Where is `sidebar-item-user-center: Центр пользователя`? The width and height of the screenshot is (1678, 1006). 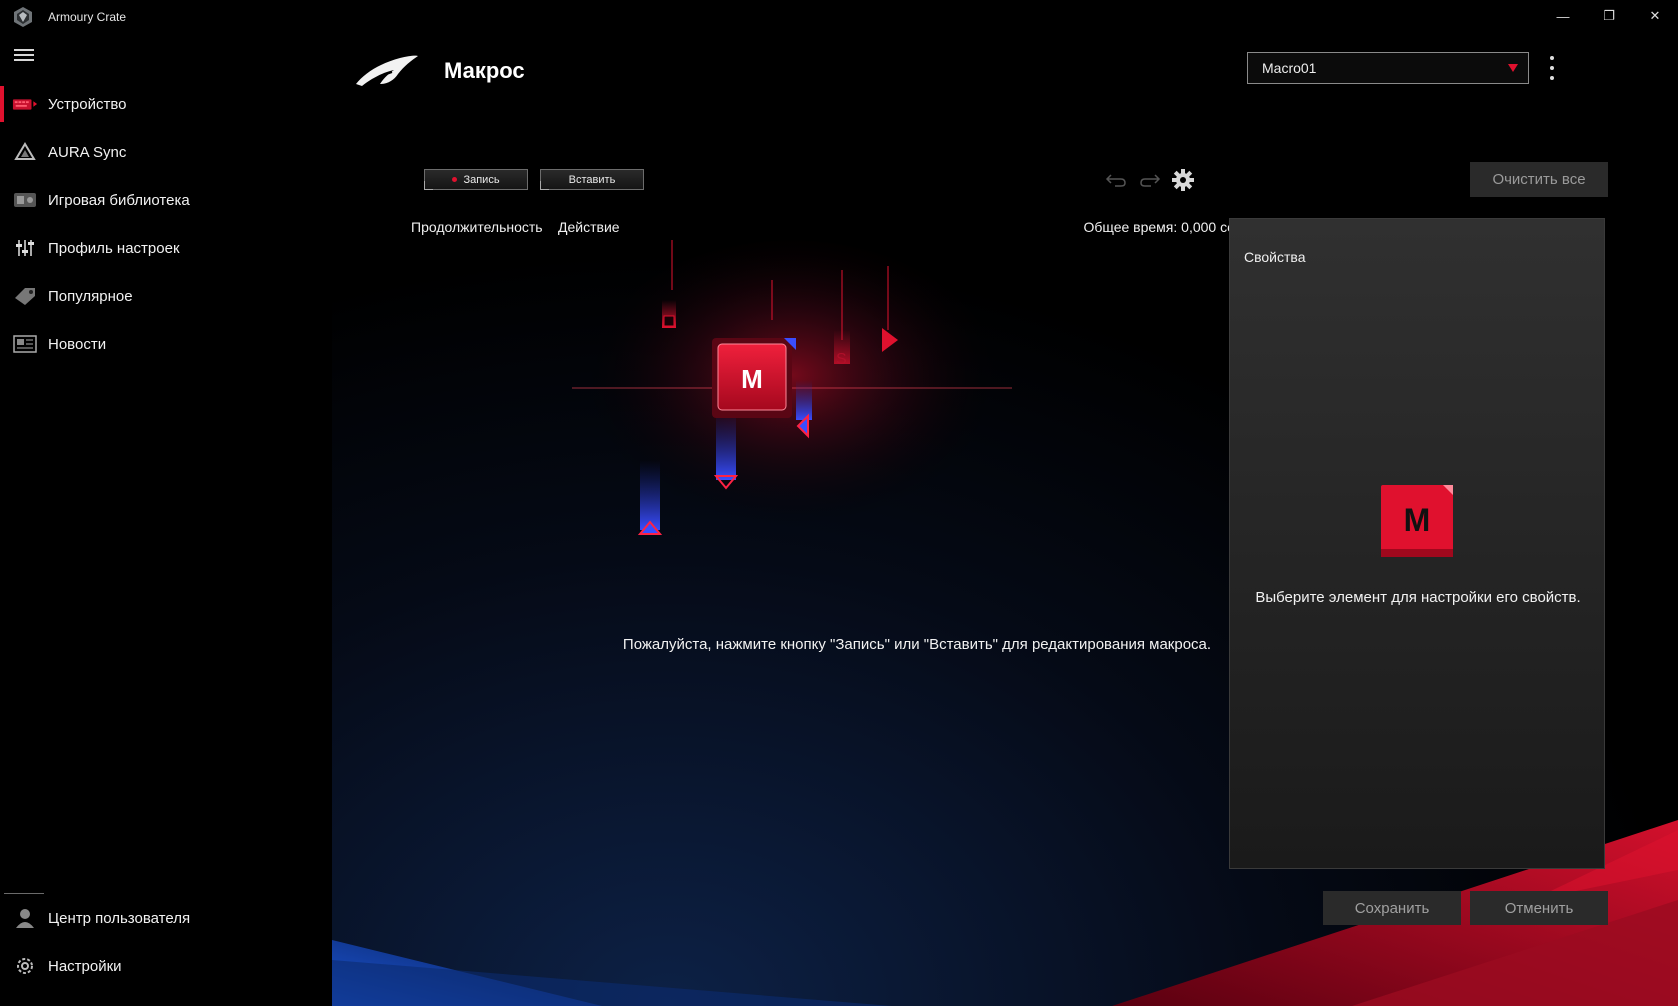
sidebar-item-user-center: Центр пользователя is located at coordinates (166, 918).